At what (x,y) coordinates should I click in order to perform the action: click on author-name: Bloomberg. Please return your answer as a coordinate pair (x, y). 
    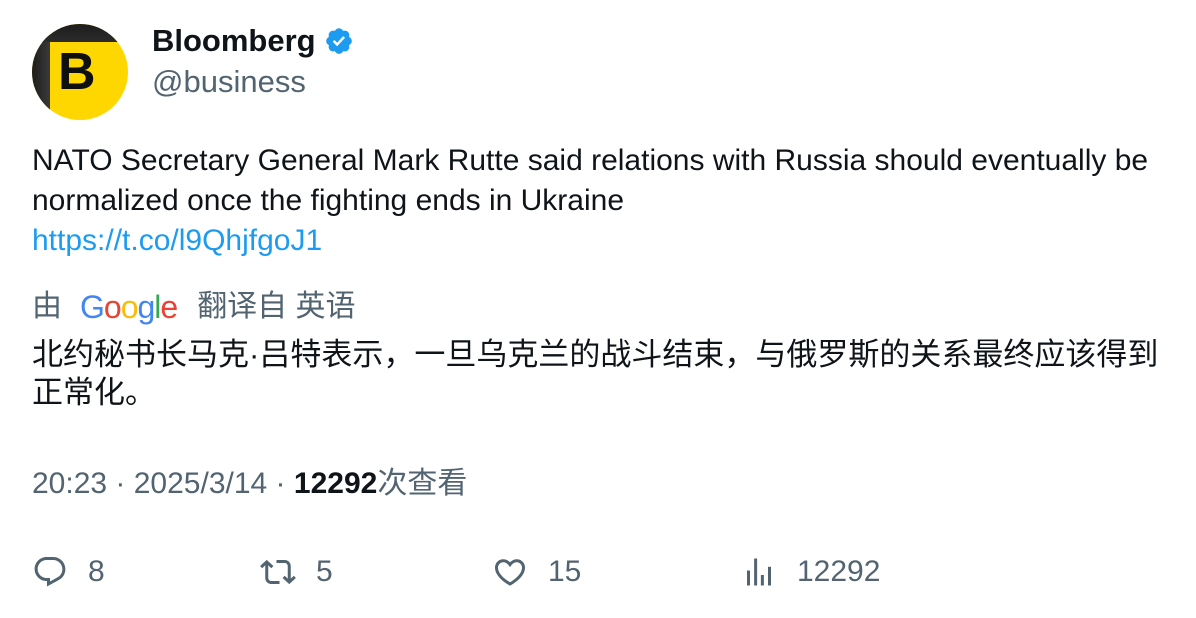
    Looking at the image, I should click on (234, 41).